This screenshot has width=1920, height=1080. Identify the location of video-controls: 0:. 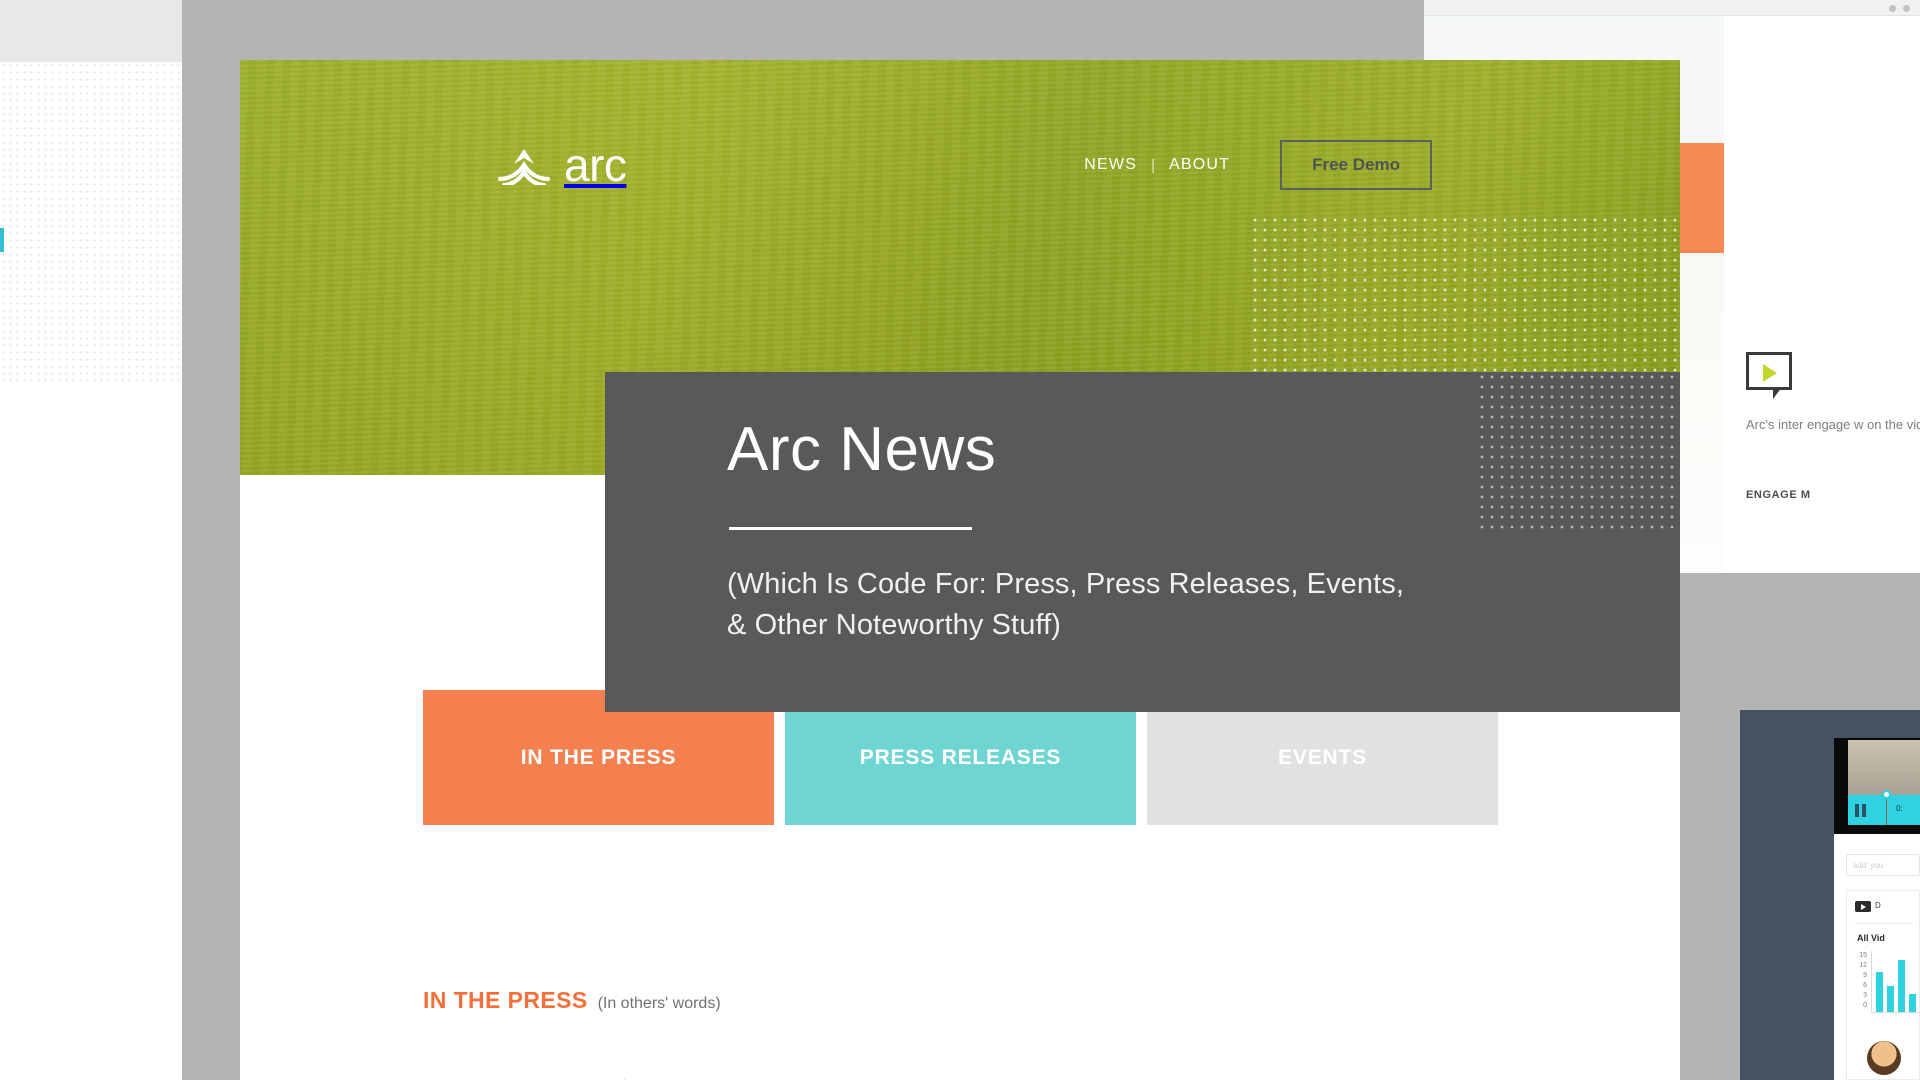
(1884, 807).